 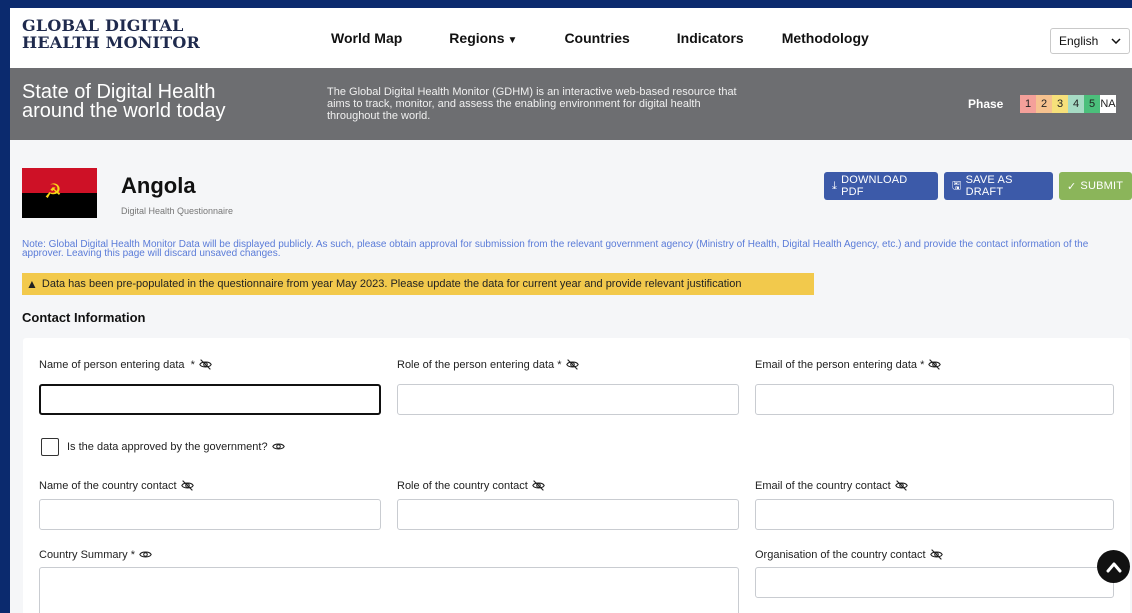 I want to click on phase-na: NA, so click(x=1108, y=104).